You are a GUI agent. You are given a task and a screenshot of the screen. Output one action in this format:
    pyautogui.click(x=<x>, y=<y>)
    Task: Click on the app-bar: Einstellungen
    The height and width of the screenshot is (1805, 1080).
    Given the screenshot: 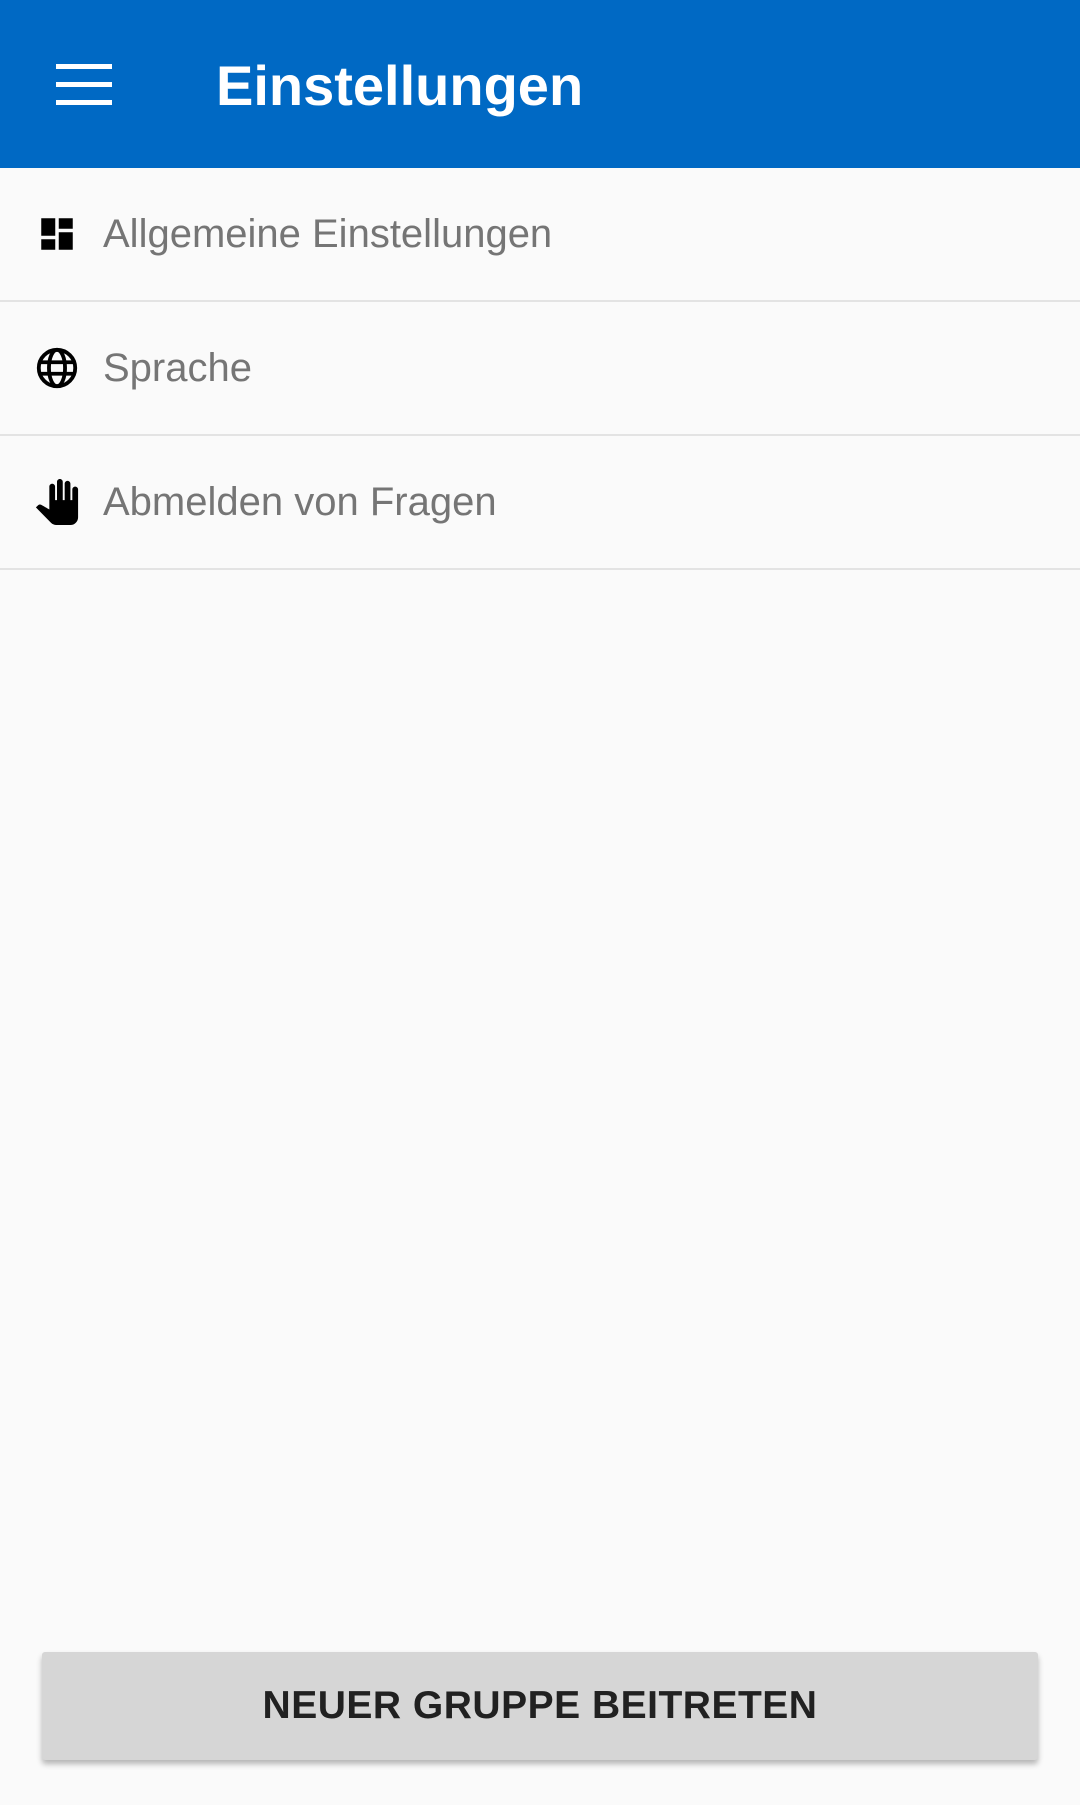 What is the action you would take?
    pyautogui.click(x=540, y=84)
    